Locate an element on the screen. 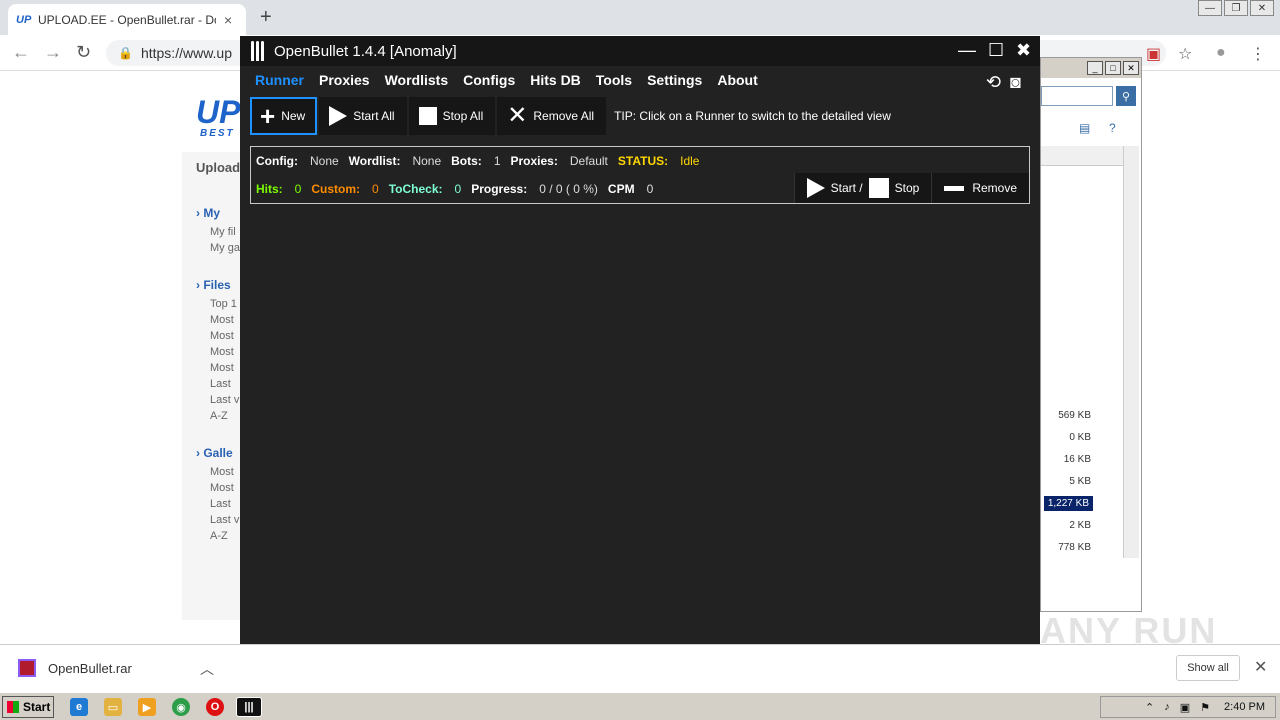 This screenshot has height=720, width=1280. stop-all-button: Stop All is located at coordinates (452, 116).